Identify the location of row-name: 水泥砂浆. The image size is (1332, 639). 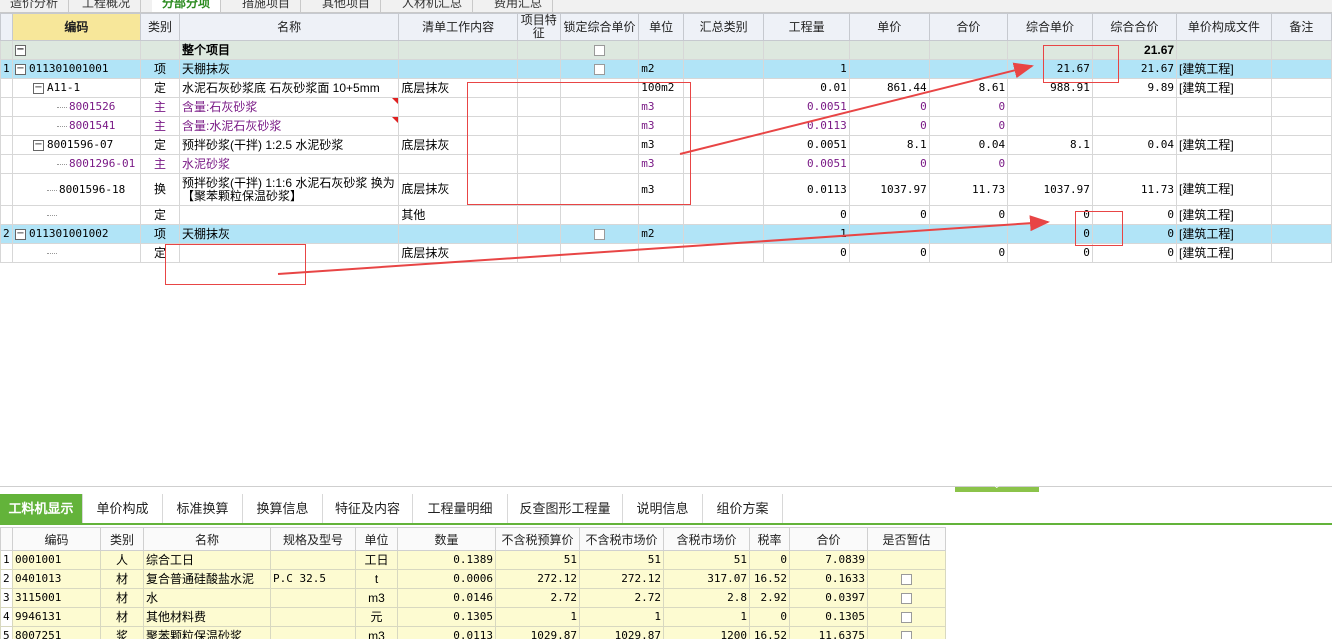
(289, 164).